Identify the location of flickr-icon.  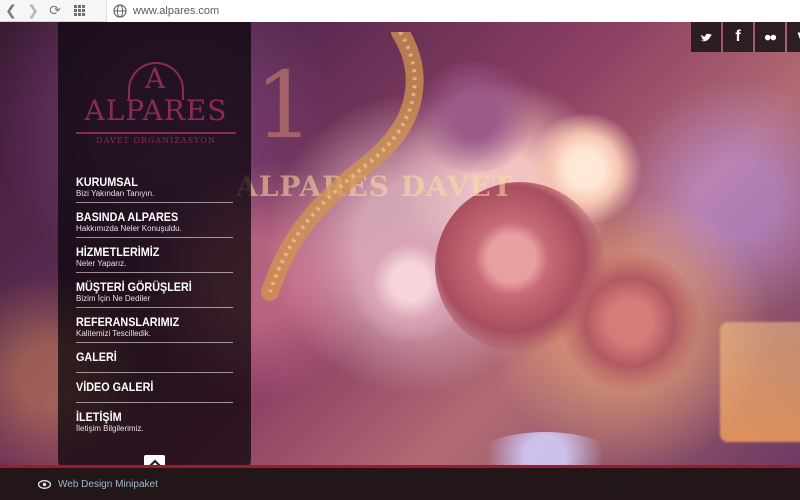
(770, 37).